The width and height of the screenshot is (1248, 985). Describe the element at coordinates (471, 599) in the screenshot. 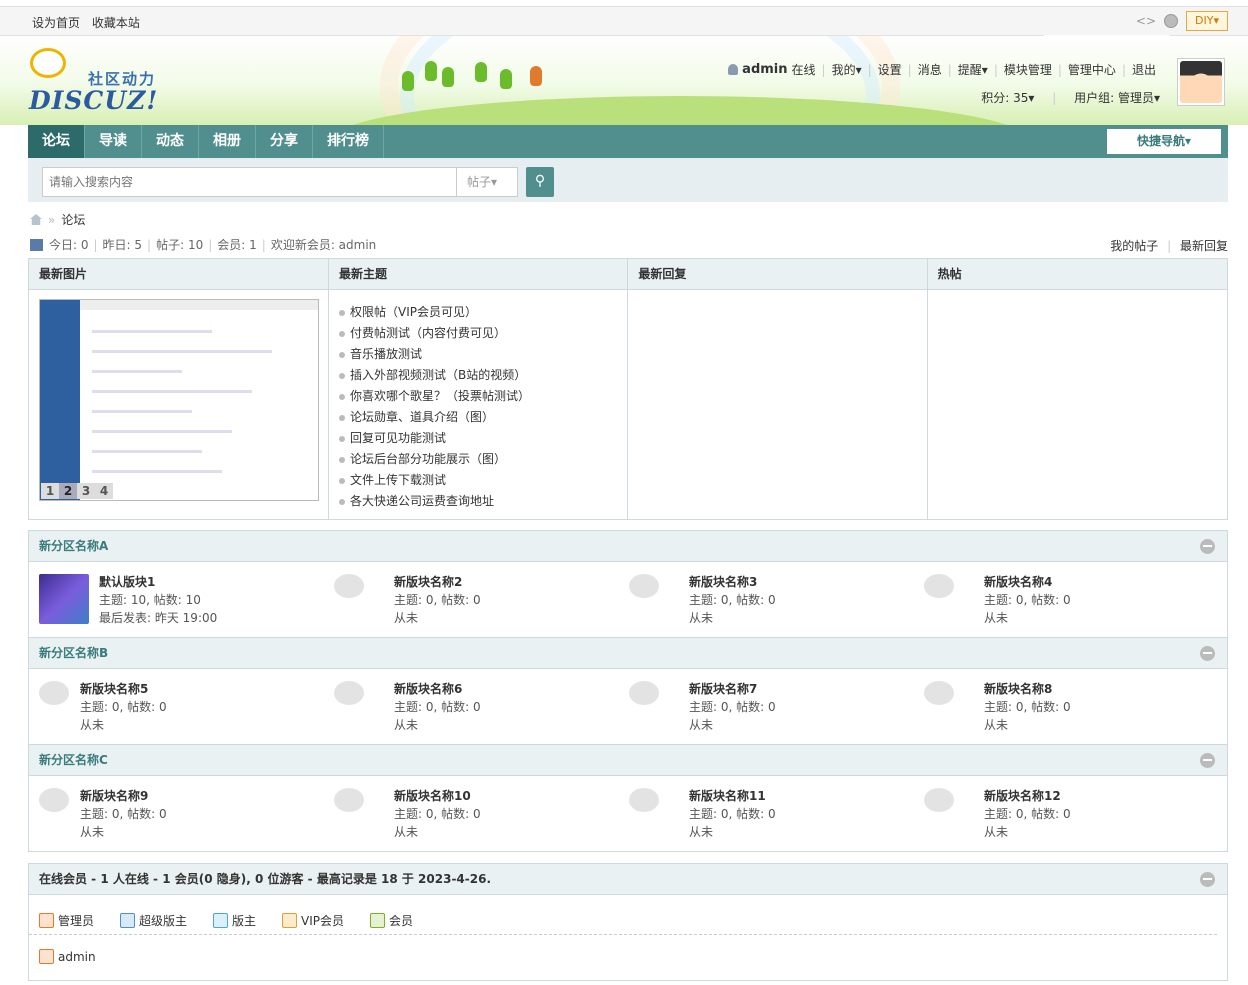

I see `forum-item: 新版块名称2 主题: 0, 帖数: 0 从未` at that location.